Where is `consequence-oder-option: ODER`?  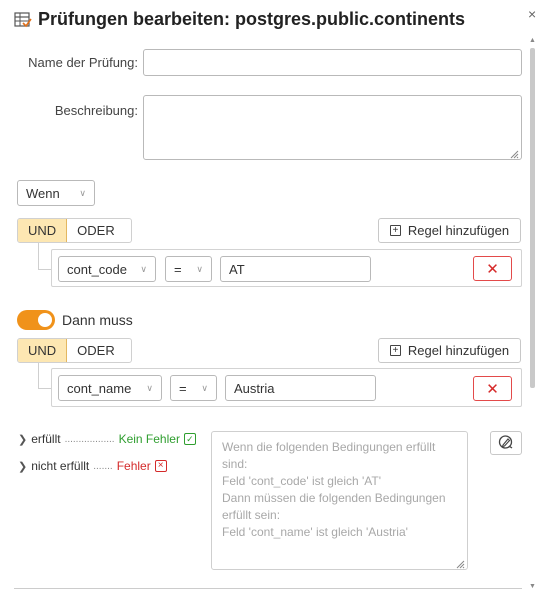 consequence-oder-option: ODER is located at coordinates (96, 350).